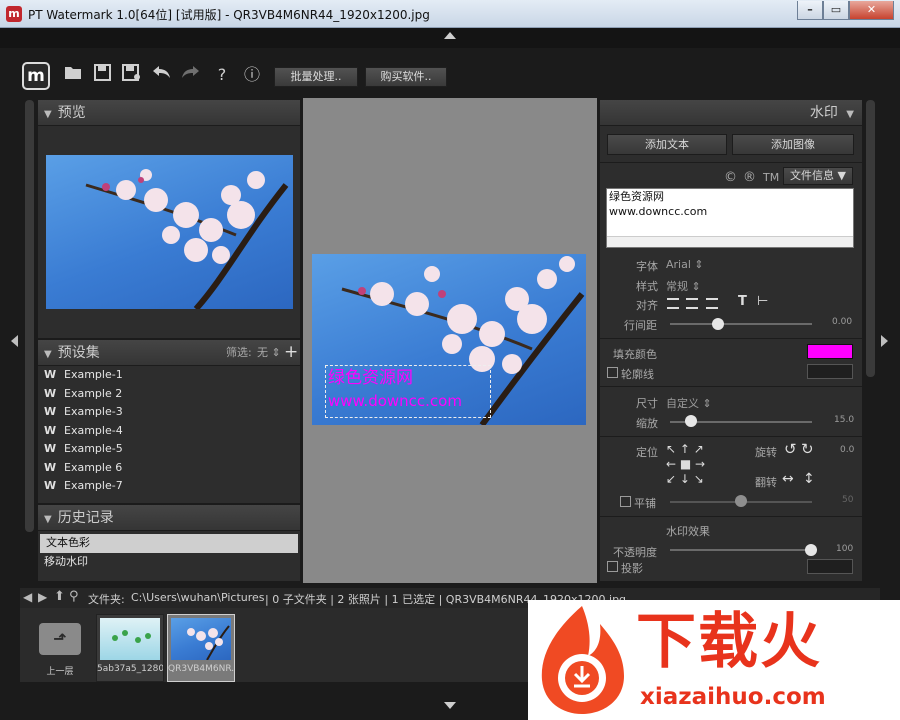 This screenshot has height=720, width=900. I want to click on outline-checkbox, so click(612, 372).